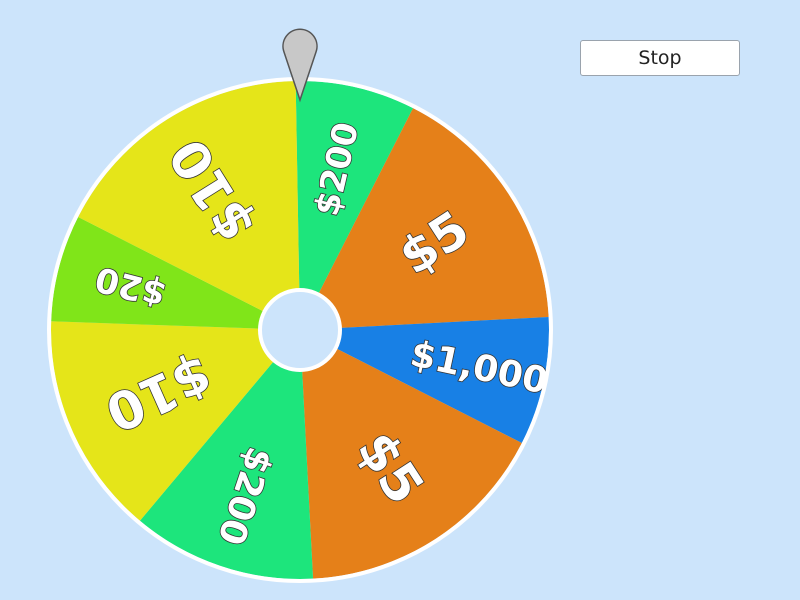 The image size is (800, 600). Describe the element at coordinates (300, 330) in the screenshot. I see `wheel-hub` at that location.